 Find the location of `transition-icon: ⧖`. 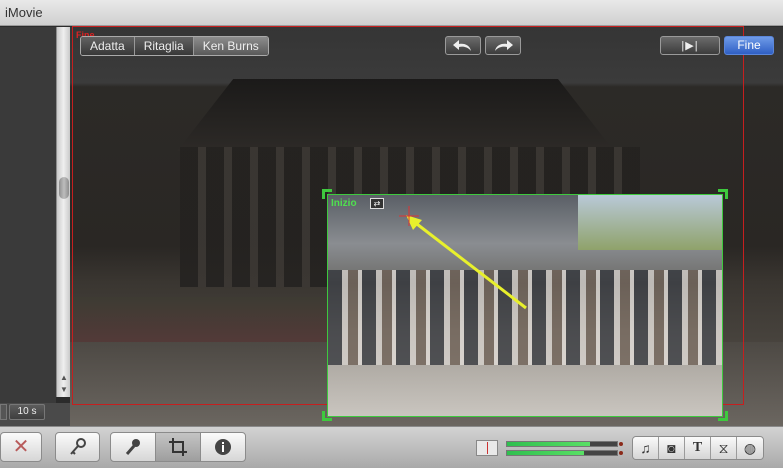

transition-icon: ⧖ is located at coordinates (724, 448).